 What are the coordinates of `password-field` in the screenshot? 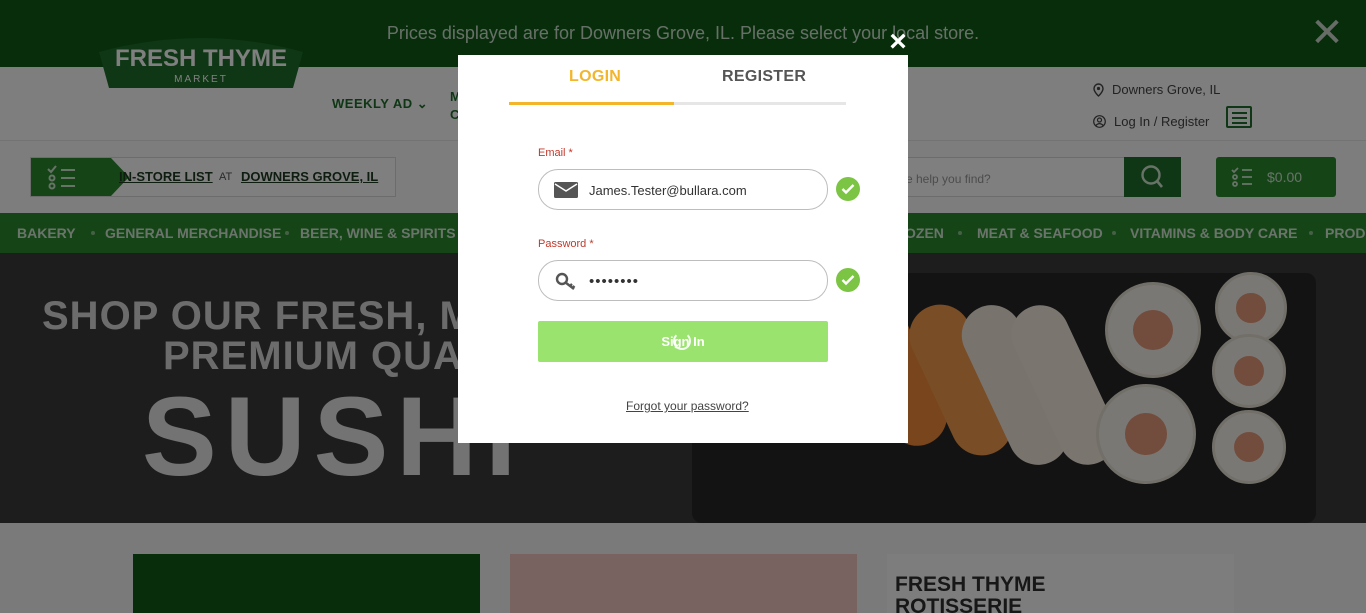 It's located at (683, 280).